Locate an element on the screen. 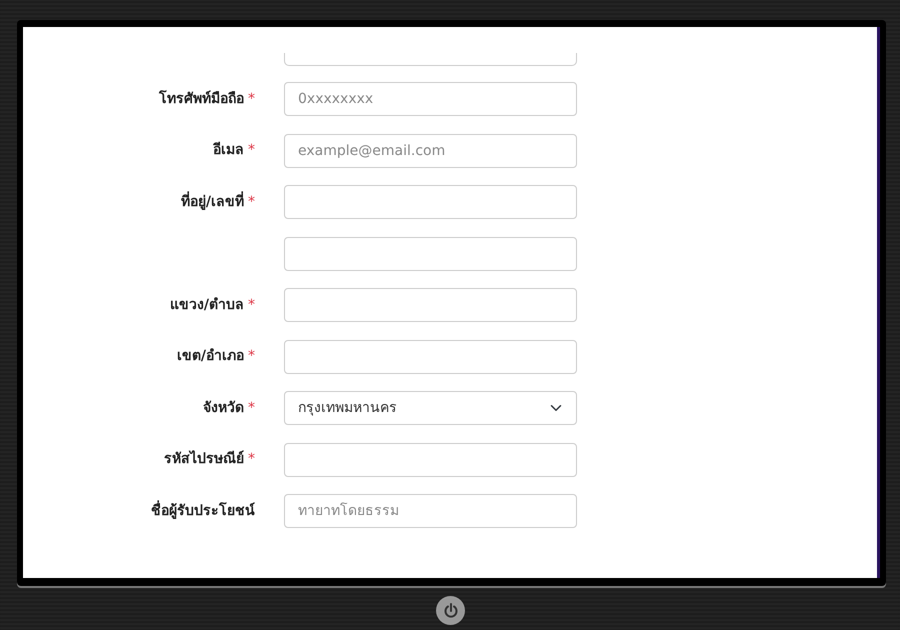 The height and width of the screenshot is (630, 900). select-field: กรุงเทพมหานคร is located at coordinates (430, 408).